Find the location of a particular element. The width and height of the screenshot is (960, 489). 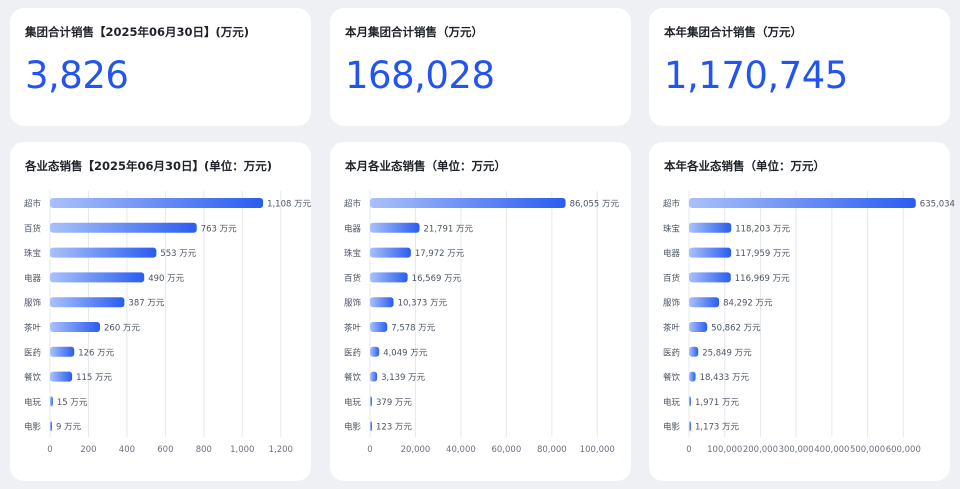

kpi-card-yearly: 本年集团合计销售（万元） 1,170,745 is located at coordinates (799, 67).